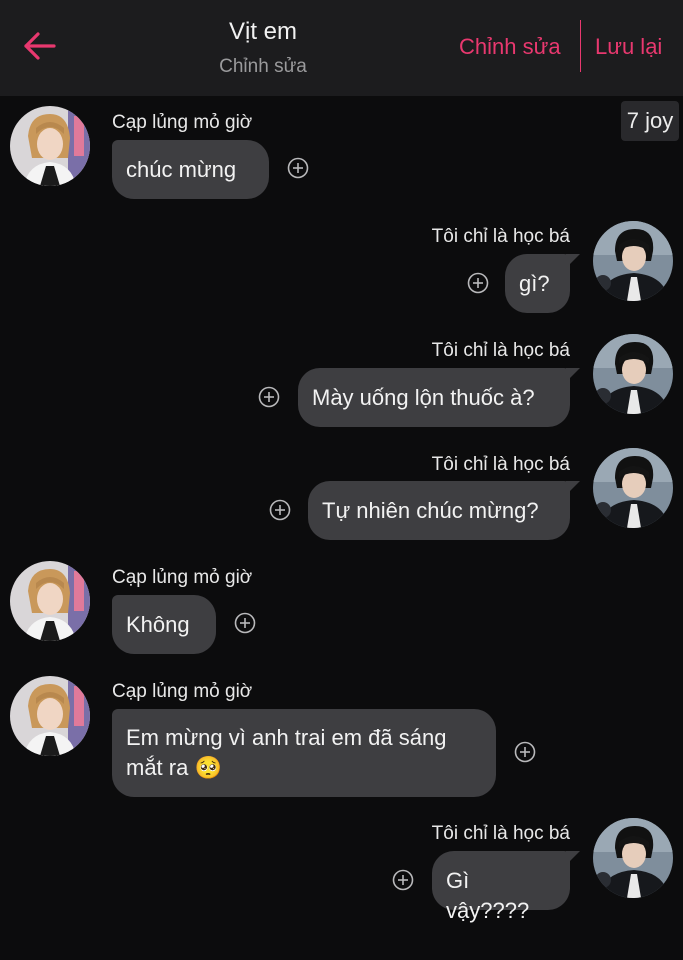 The height and width of the screenshot is (960, 683). I want to click on message-bubble: Tự nhiên chúc mừng?, so click(439, 510).